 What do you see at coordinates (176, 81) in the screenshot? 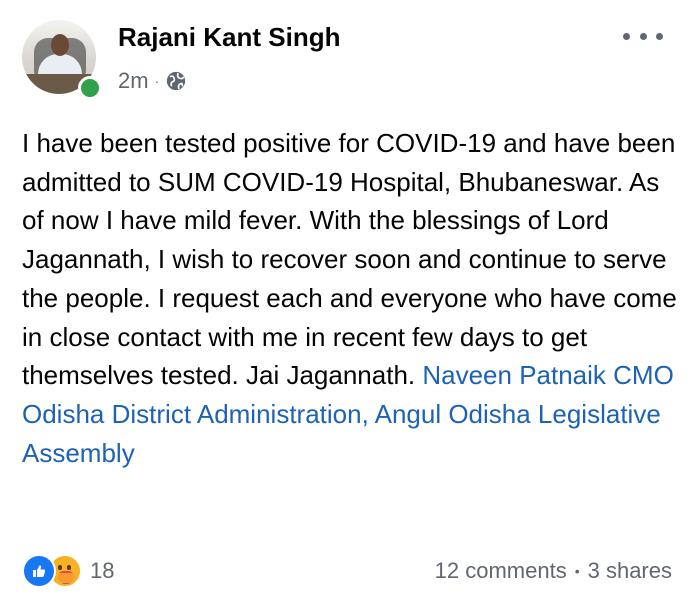
I see `globe-icon` at bounding box center [176, 81].